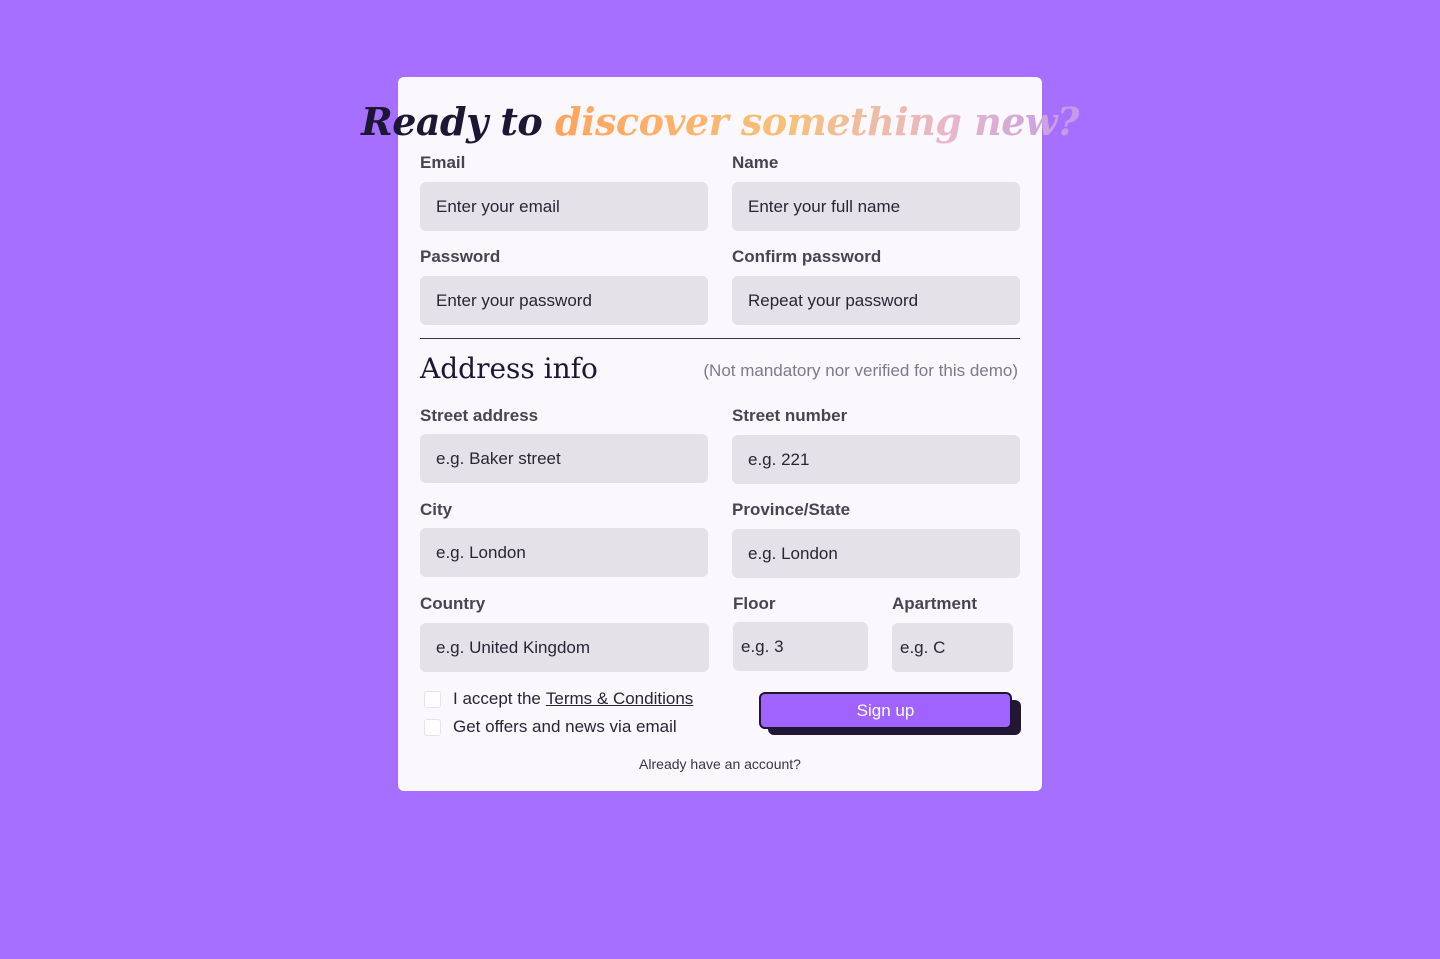  I want to click on city-field, so click(564, 552).